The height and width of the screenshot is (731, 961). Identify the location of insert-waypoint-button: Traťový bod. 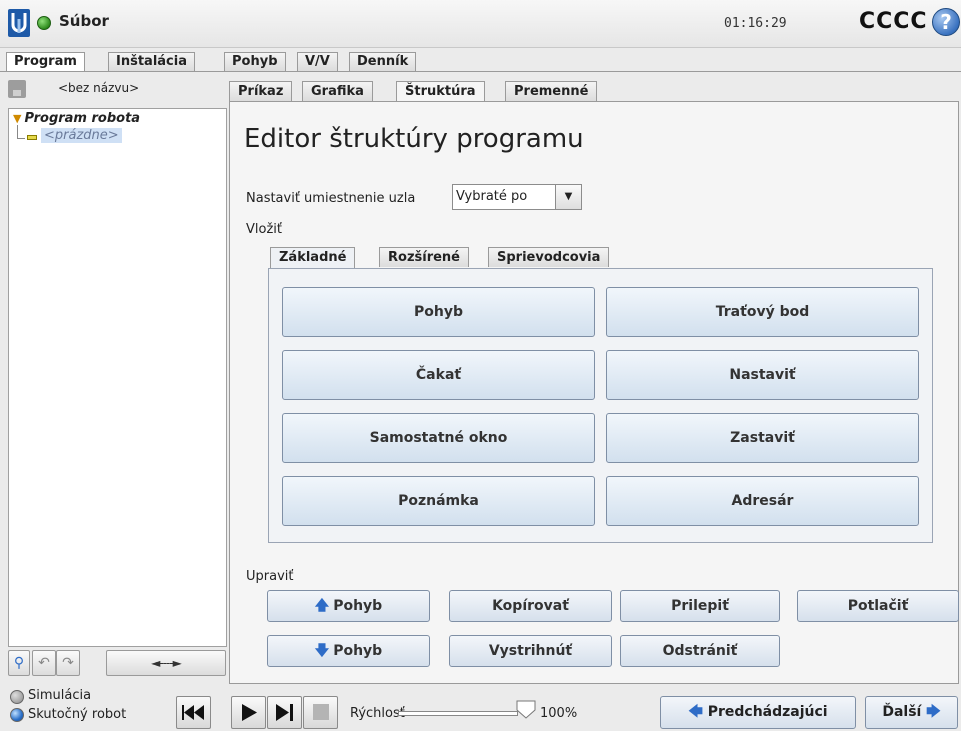
(762, 312).